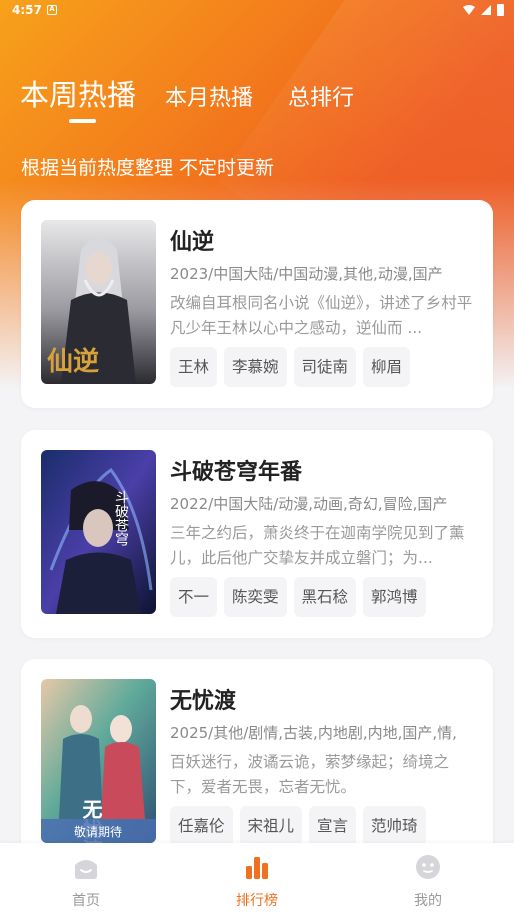 This screenshot has width=514, height=915. What do you see at coordinates (290, 367) in the screenshot?
I see `actor-tags: 王林 李慕婉 司徒南 柳眉` at bounding box center [290, 367].